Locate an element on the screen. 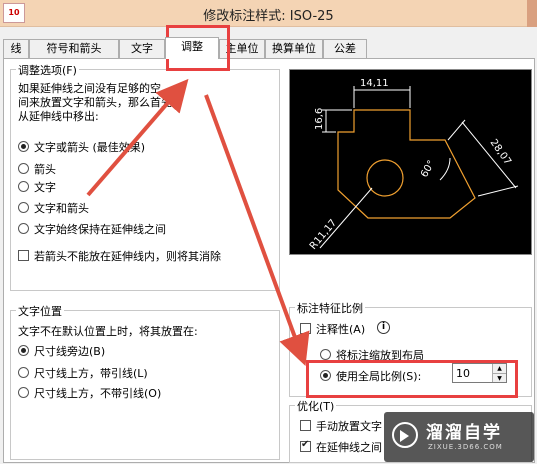 The height and width of the screenshot is (464, 537). tab-fit: 调整 is located at coordinates (192, 48).